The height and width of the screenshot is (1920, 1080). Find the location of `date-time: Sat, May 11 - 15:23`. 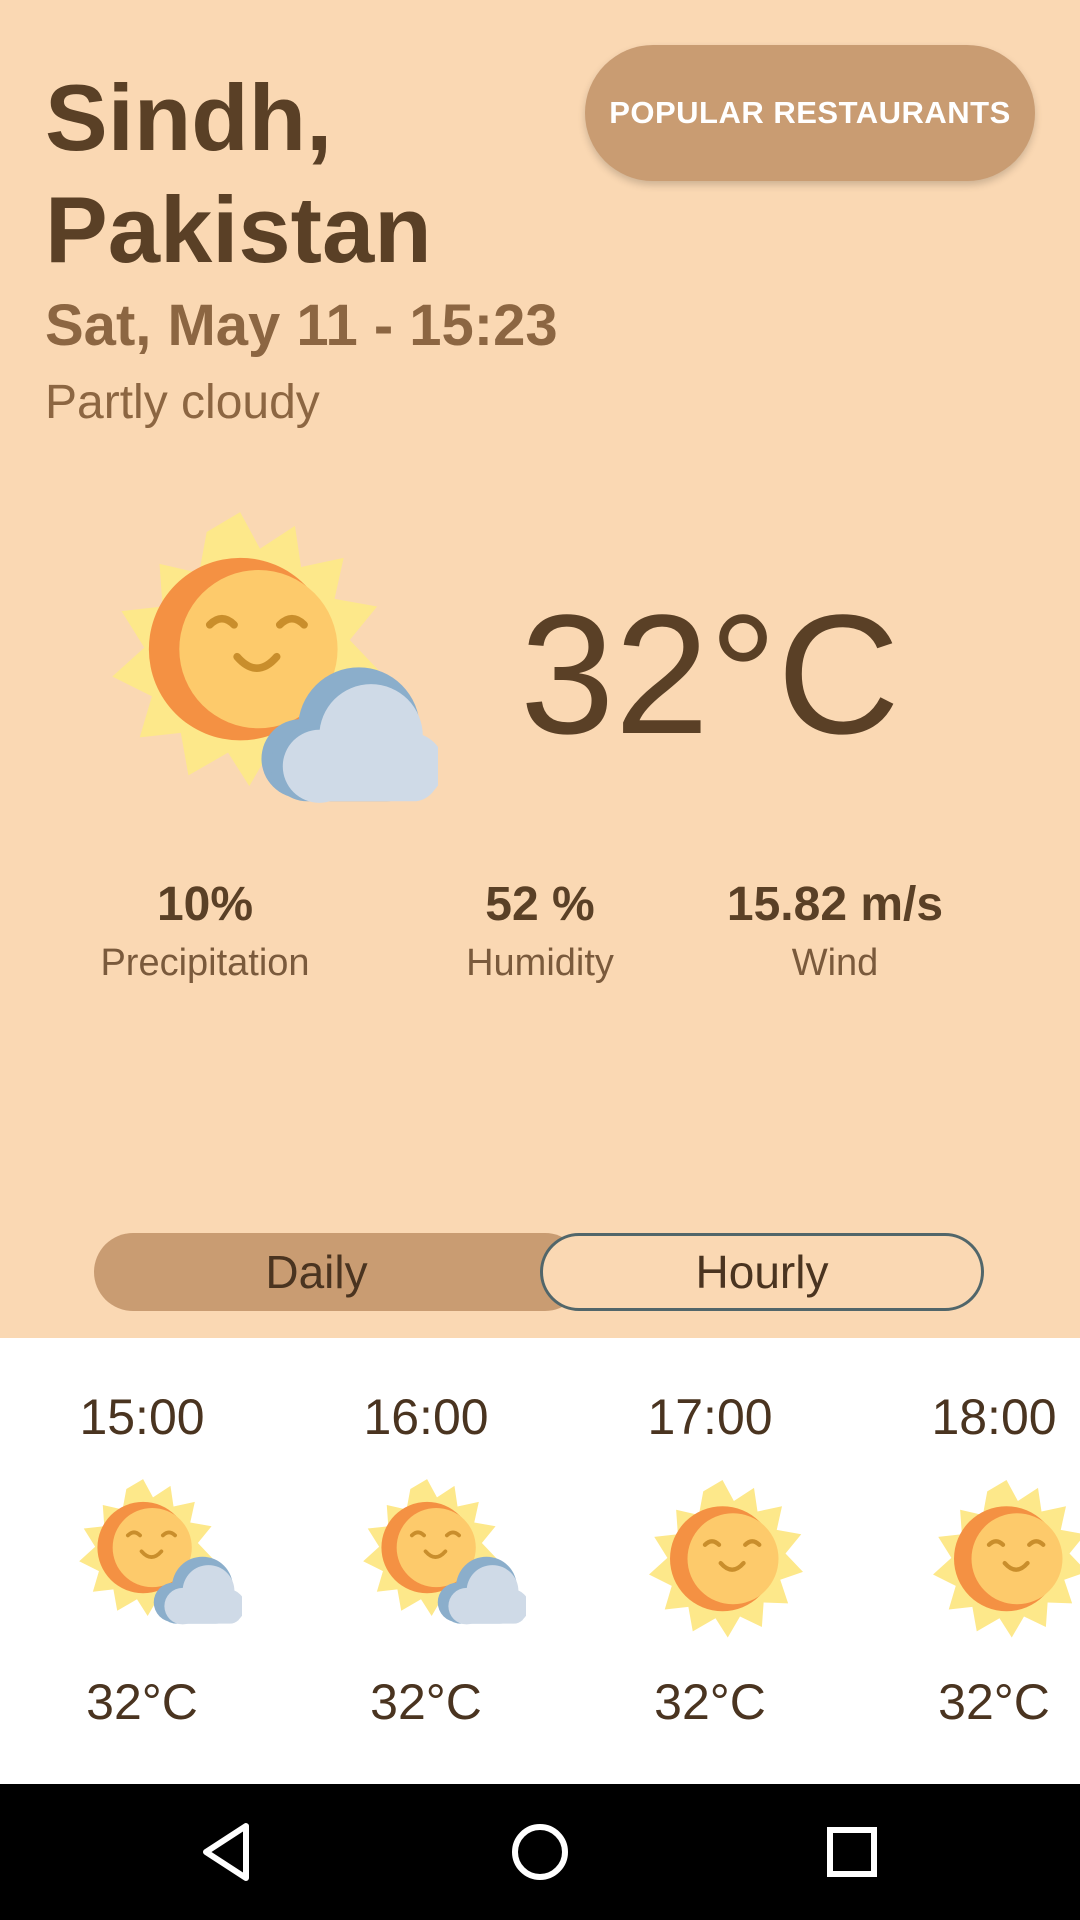

date-time: Sat, May 11 - 15:23 is located at coordinates (301, 325).